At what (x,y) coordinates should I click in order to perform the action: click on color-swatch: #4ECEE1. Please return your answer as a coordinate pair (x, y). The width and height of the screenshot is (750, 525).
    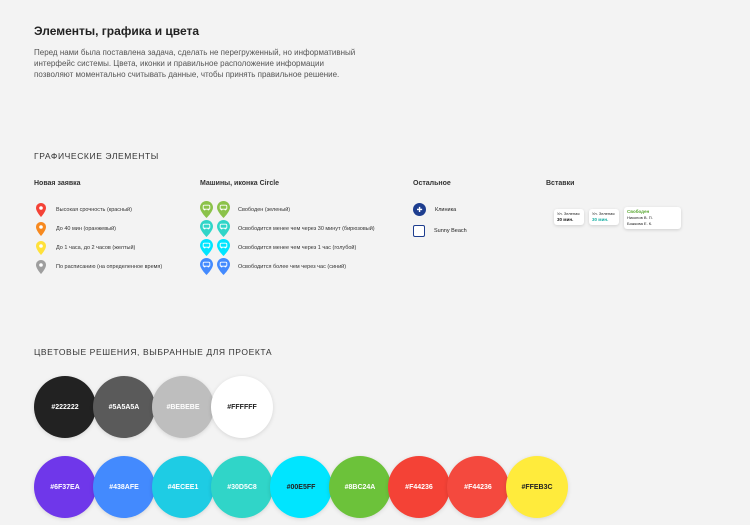
    Looking at the image, I should click on (183, 487).